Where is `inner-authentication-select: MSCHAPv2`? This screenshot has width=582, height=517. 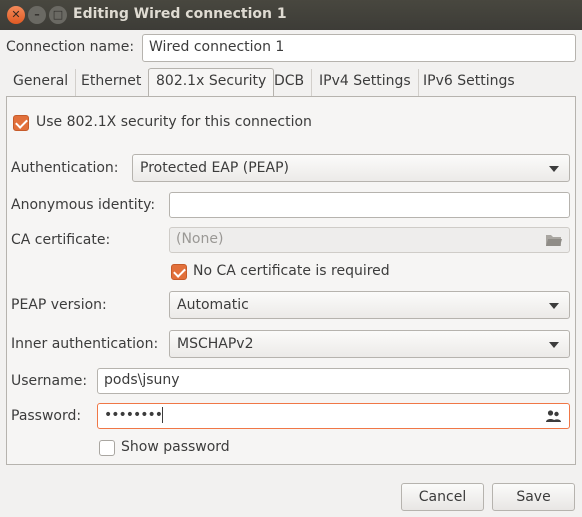 inner-authentication-select: MSCHAPv2 is located at coordinates (369, 344).